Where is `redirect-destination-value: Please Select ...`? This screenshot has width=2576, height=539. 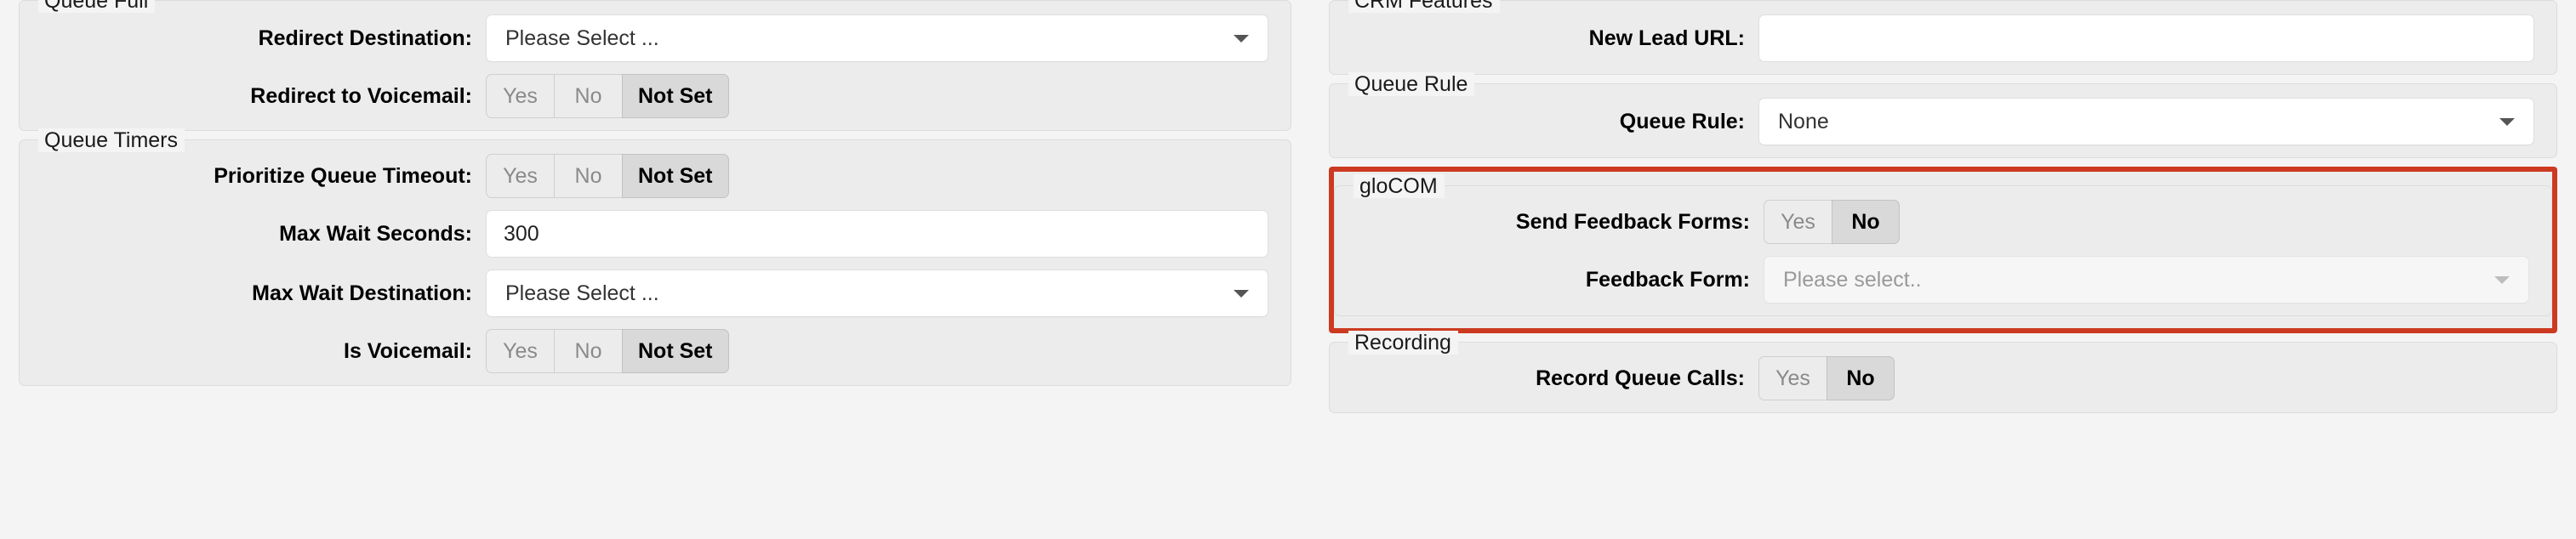
redirect-destination-value: Please Select ... is located at coordinates (582, 38).